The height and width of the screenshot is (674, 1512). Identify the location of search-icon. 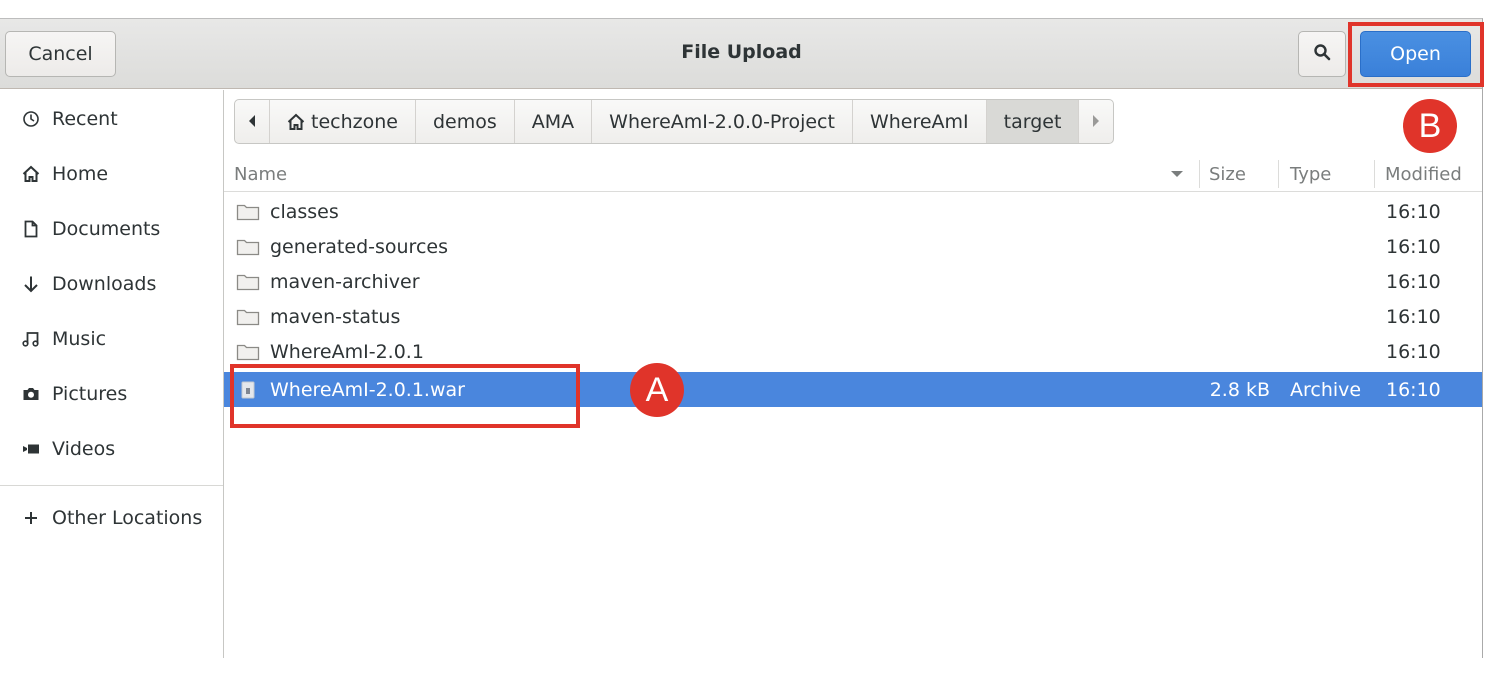
(1322, 54).